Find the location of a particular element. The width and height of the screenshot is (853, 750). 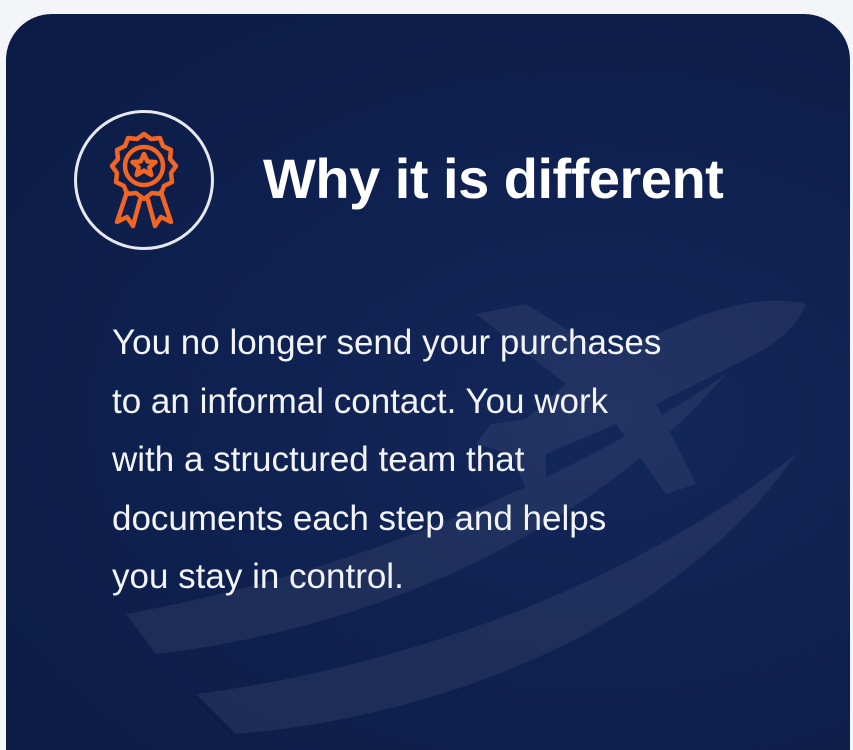

body-line: to an informal contact. You work is located at coordinates (360, 401).